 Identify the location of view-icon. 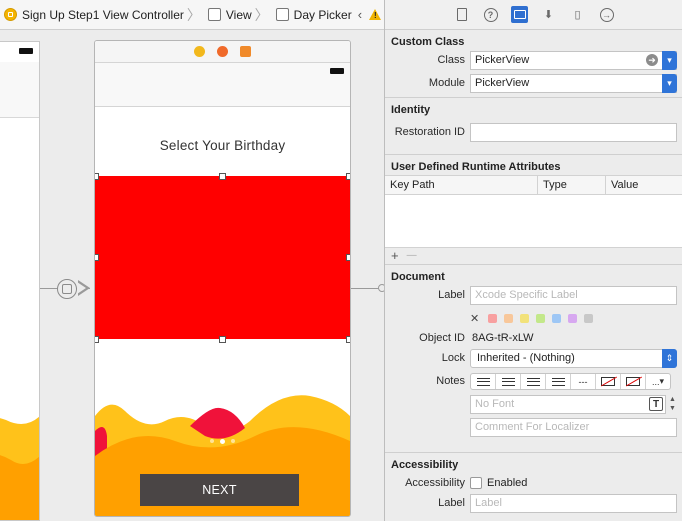
(214, 14).